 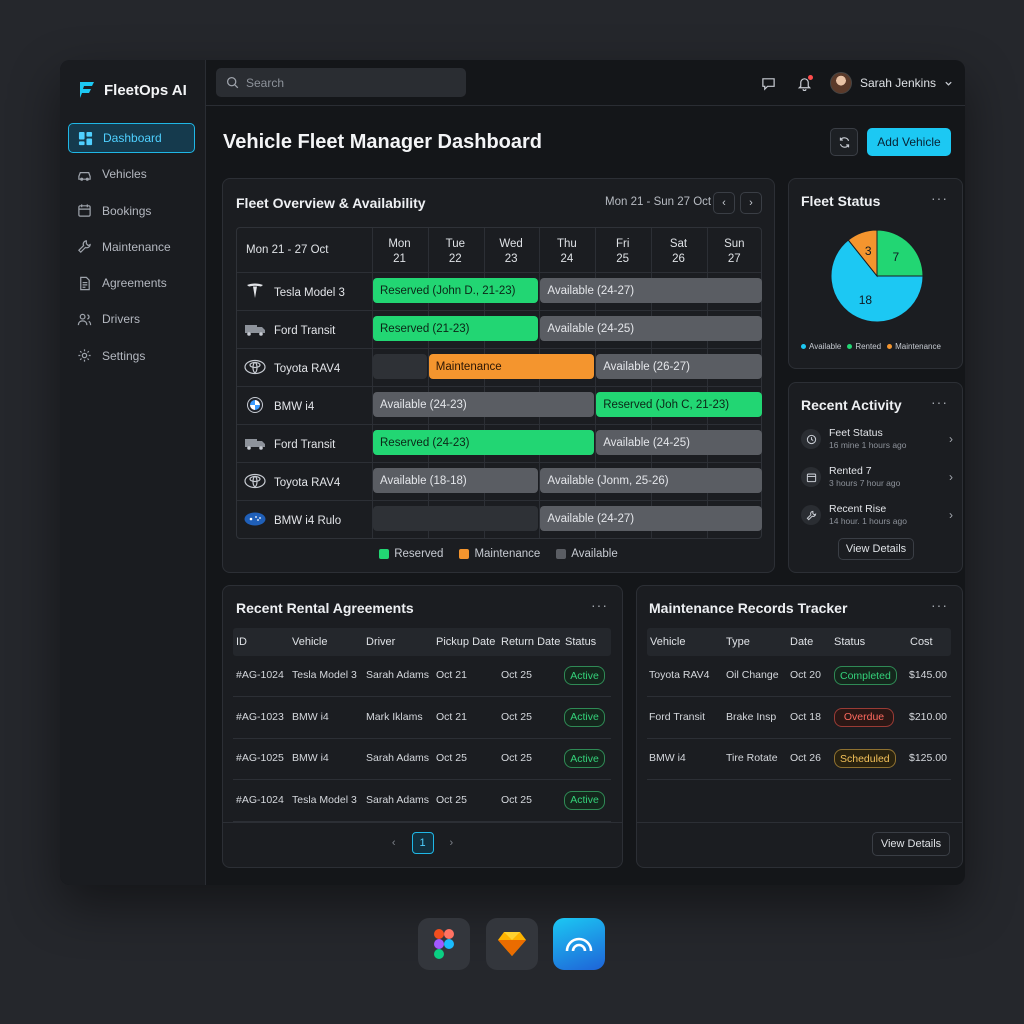 I want to click on legend-item-maintenance: Maintenance, so click(x=499, y=554).